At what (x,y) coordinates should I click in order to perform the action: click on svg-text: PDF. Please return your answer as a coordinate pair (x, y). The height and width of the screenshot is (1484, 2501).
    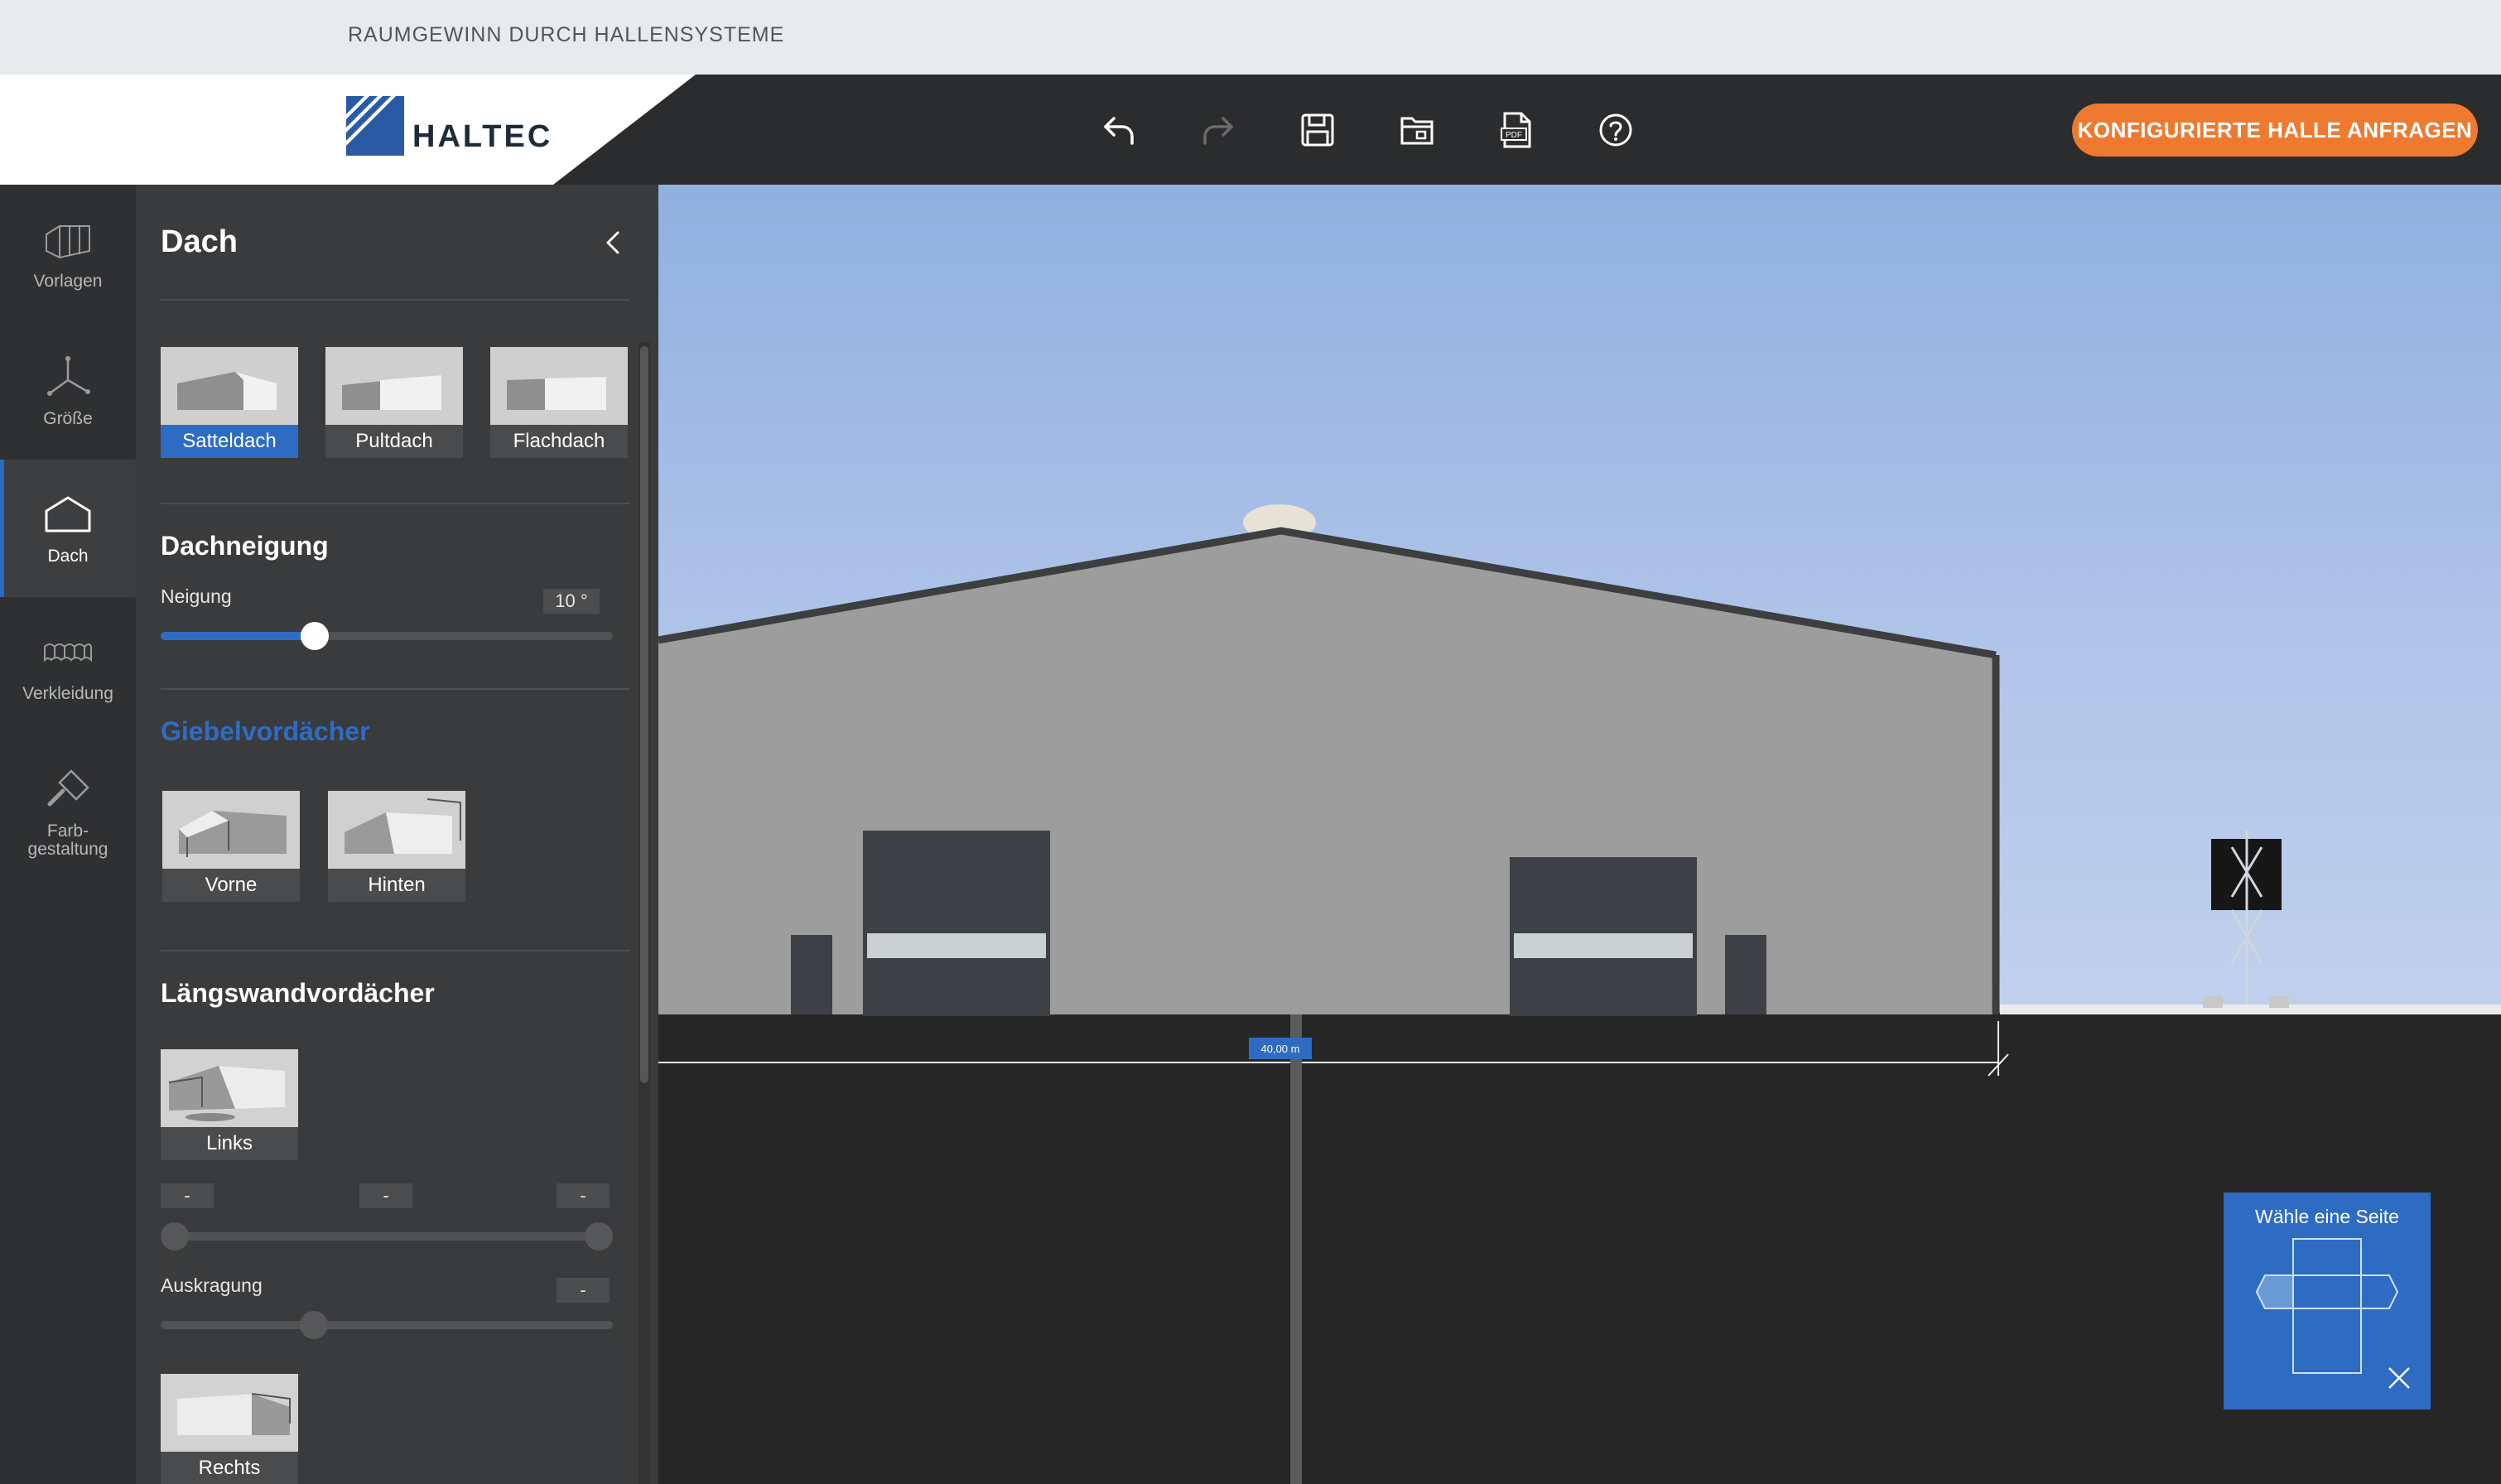
    Looking at the image, I should click on (1514, 135).